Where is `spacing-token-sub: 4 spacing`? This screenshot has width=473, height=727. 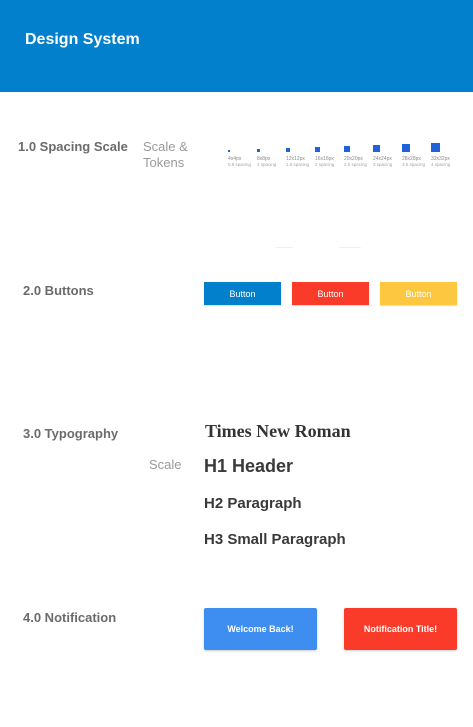
spacing-token-sub: 4 spacing is located at coordinates (441, 164).